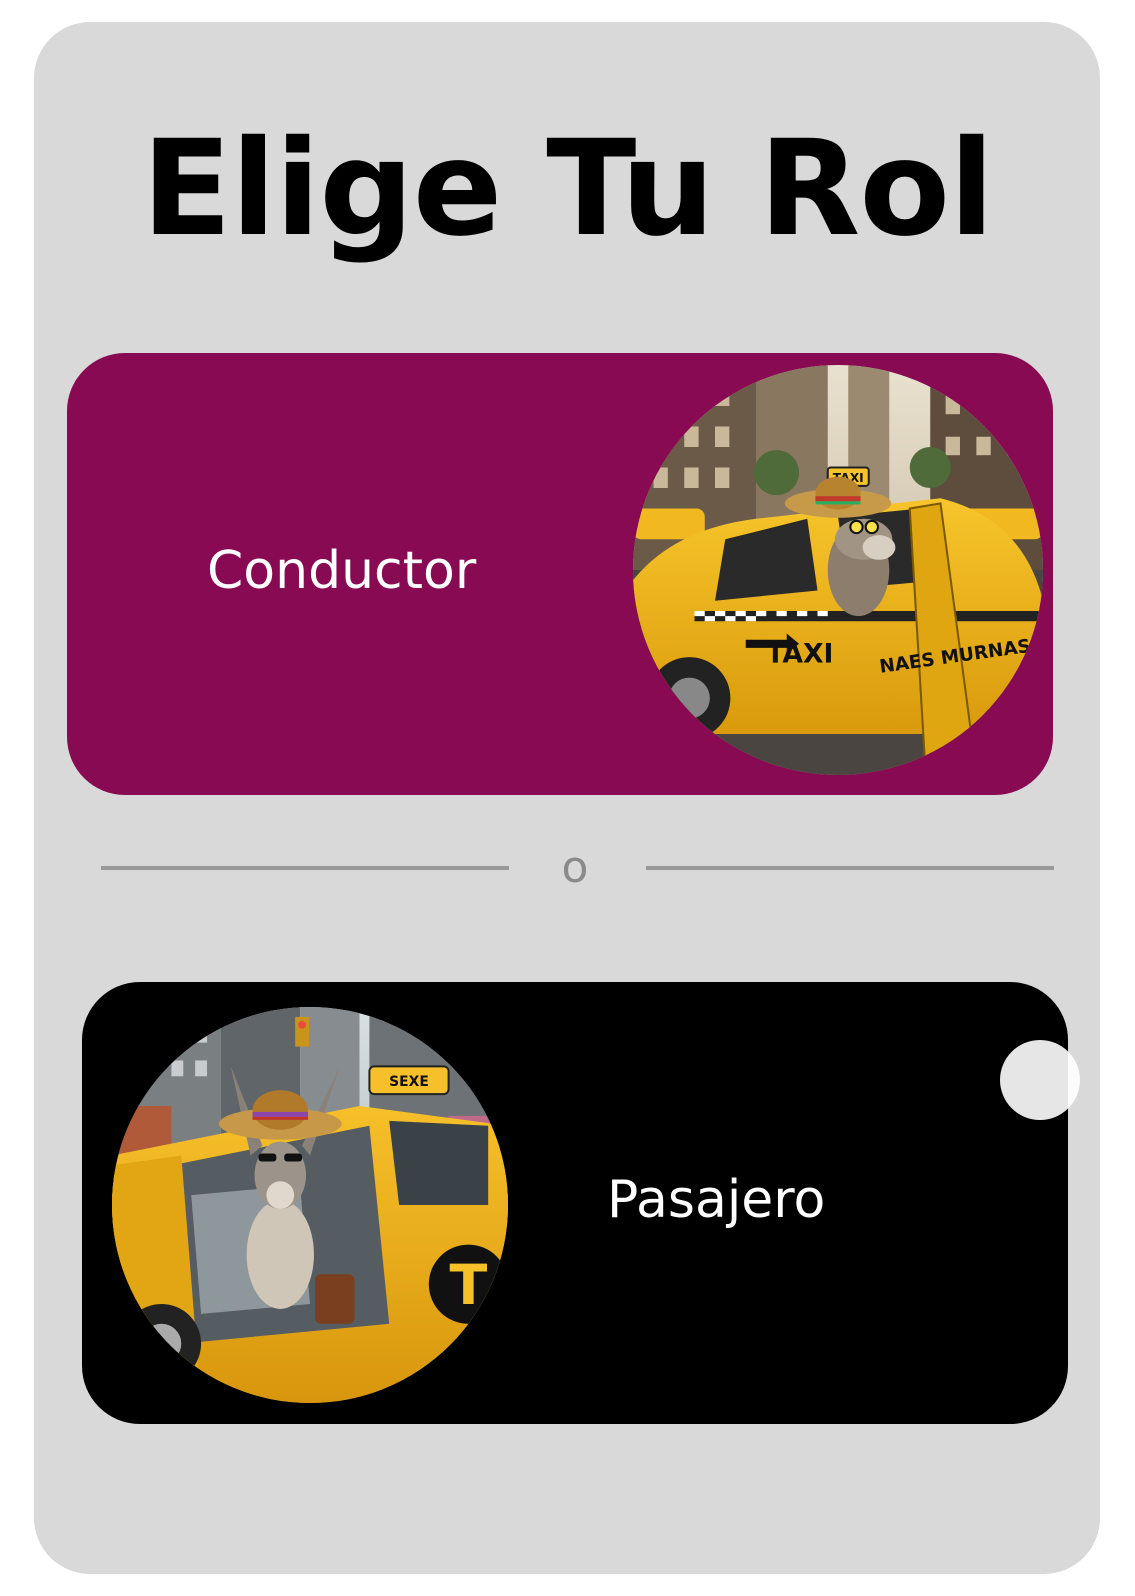 The image size is (1135, 1596). Describe the element at coordinates (310, 1205) in the screenshot. I see `passenger-illustration: SEXE T` at that location.